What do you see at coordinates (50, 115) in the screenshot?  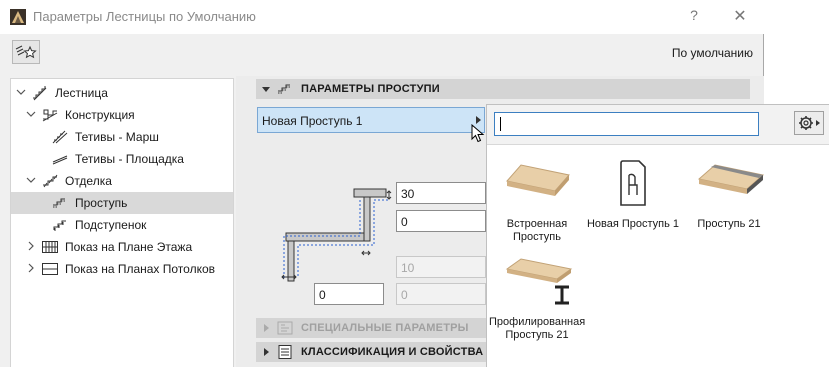 I see `structure-icon` at bounding box center [50, 115].